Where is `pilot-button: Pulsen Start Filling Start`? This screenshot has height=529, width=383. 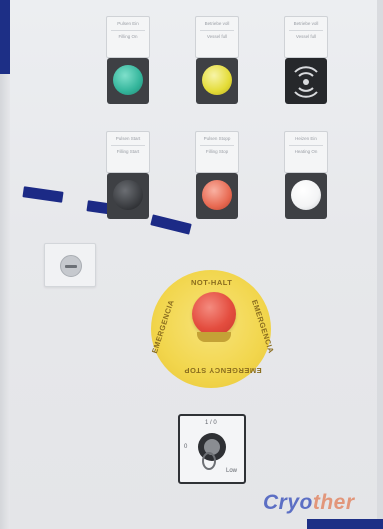 pilot-button: Pulsen Start Filling Start is located at coordinates (128, 176).